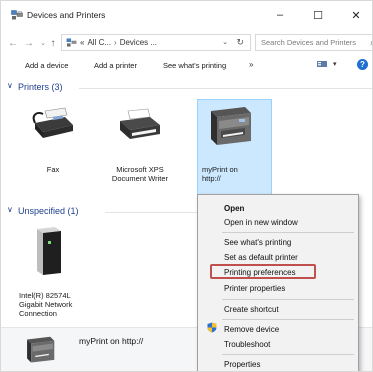 The height and width of the screenshot is (372, 373). I want to click on forward-button: →, so click(29, 43).